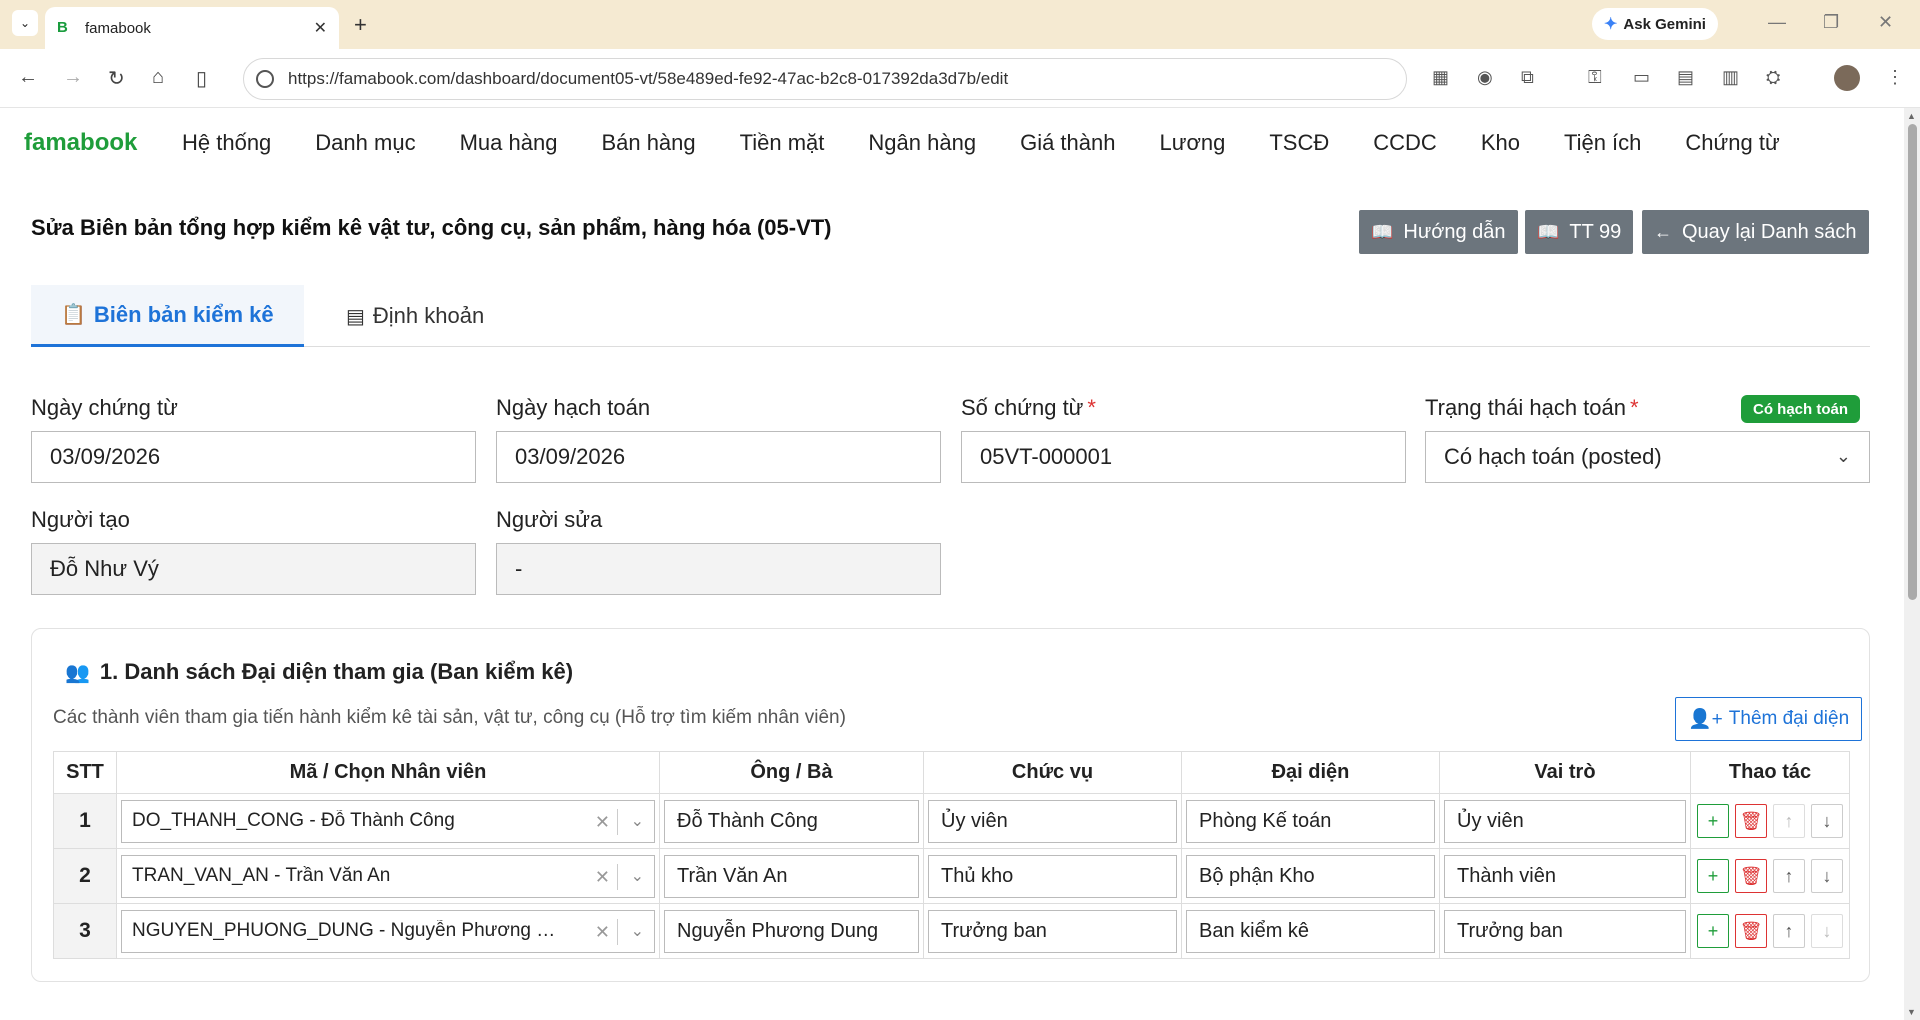 The image size is (1920, 1020). What do you see at coordinates (388, 821) in the screenshot?
I see `employee-select: DO_THANH_CONG - Đỗ Thành Công ✕ ⌄` at bounding box center [388, 821].